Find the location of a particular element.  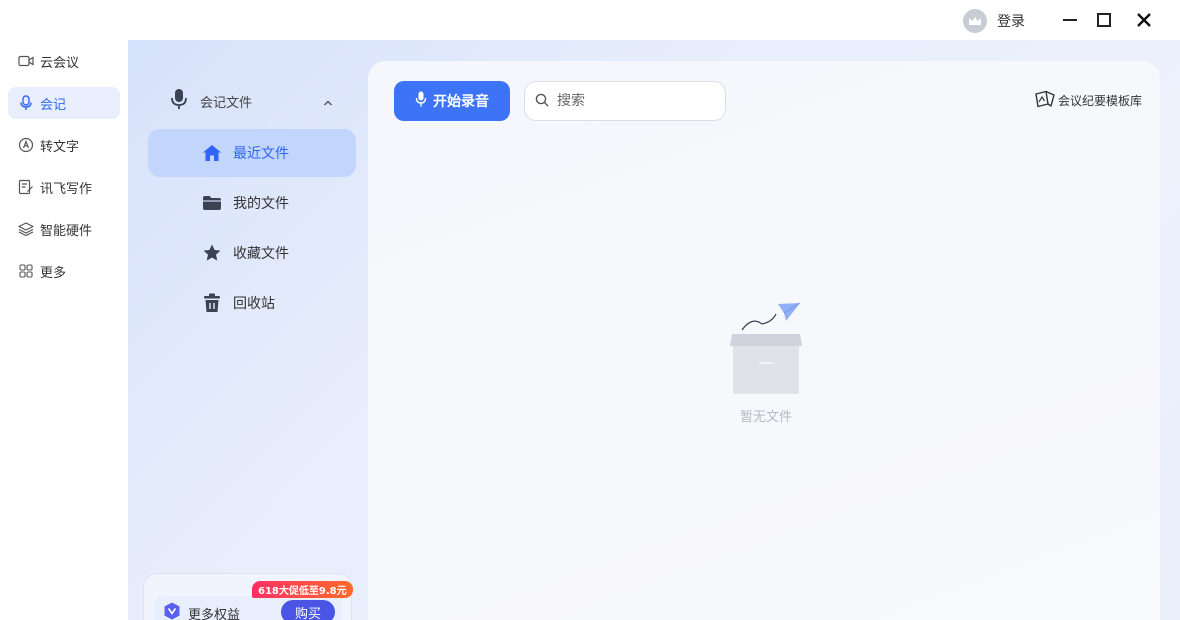

nav-item-label: 会记 is located at coordinates (53, 105).